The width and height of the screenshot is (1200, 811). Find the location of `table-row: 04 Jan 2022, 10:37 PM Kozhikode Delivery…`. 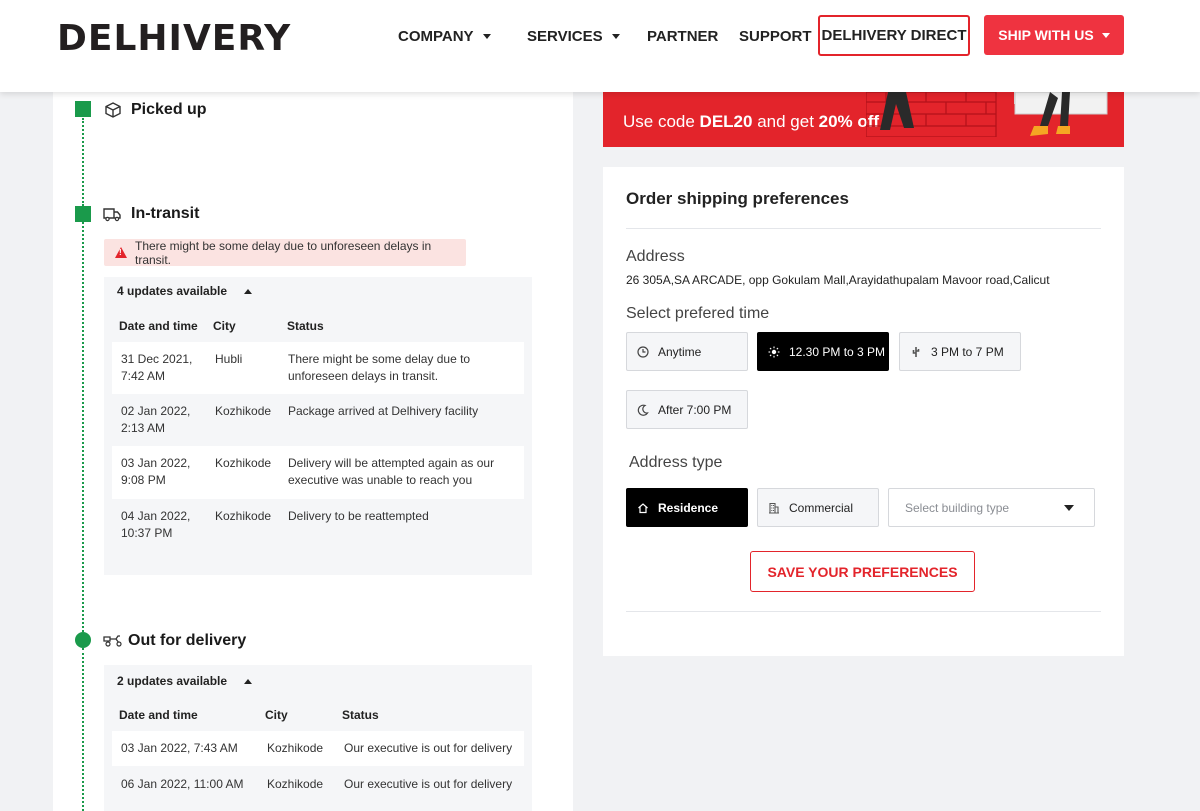

table-row: 04 Jan 2022, 10:37 PM Kozhikode Delivery… is located at coordinates (318, 525).